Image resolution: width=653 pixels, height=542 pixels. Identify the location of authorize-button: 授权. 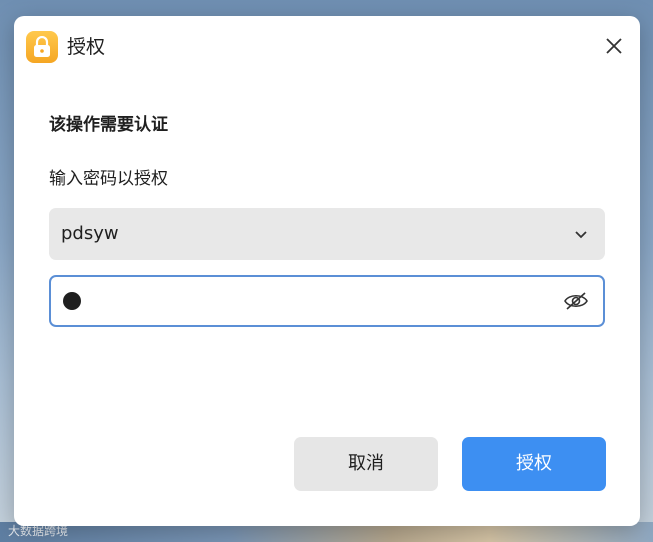
(534, 464).